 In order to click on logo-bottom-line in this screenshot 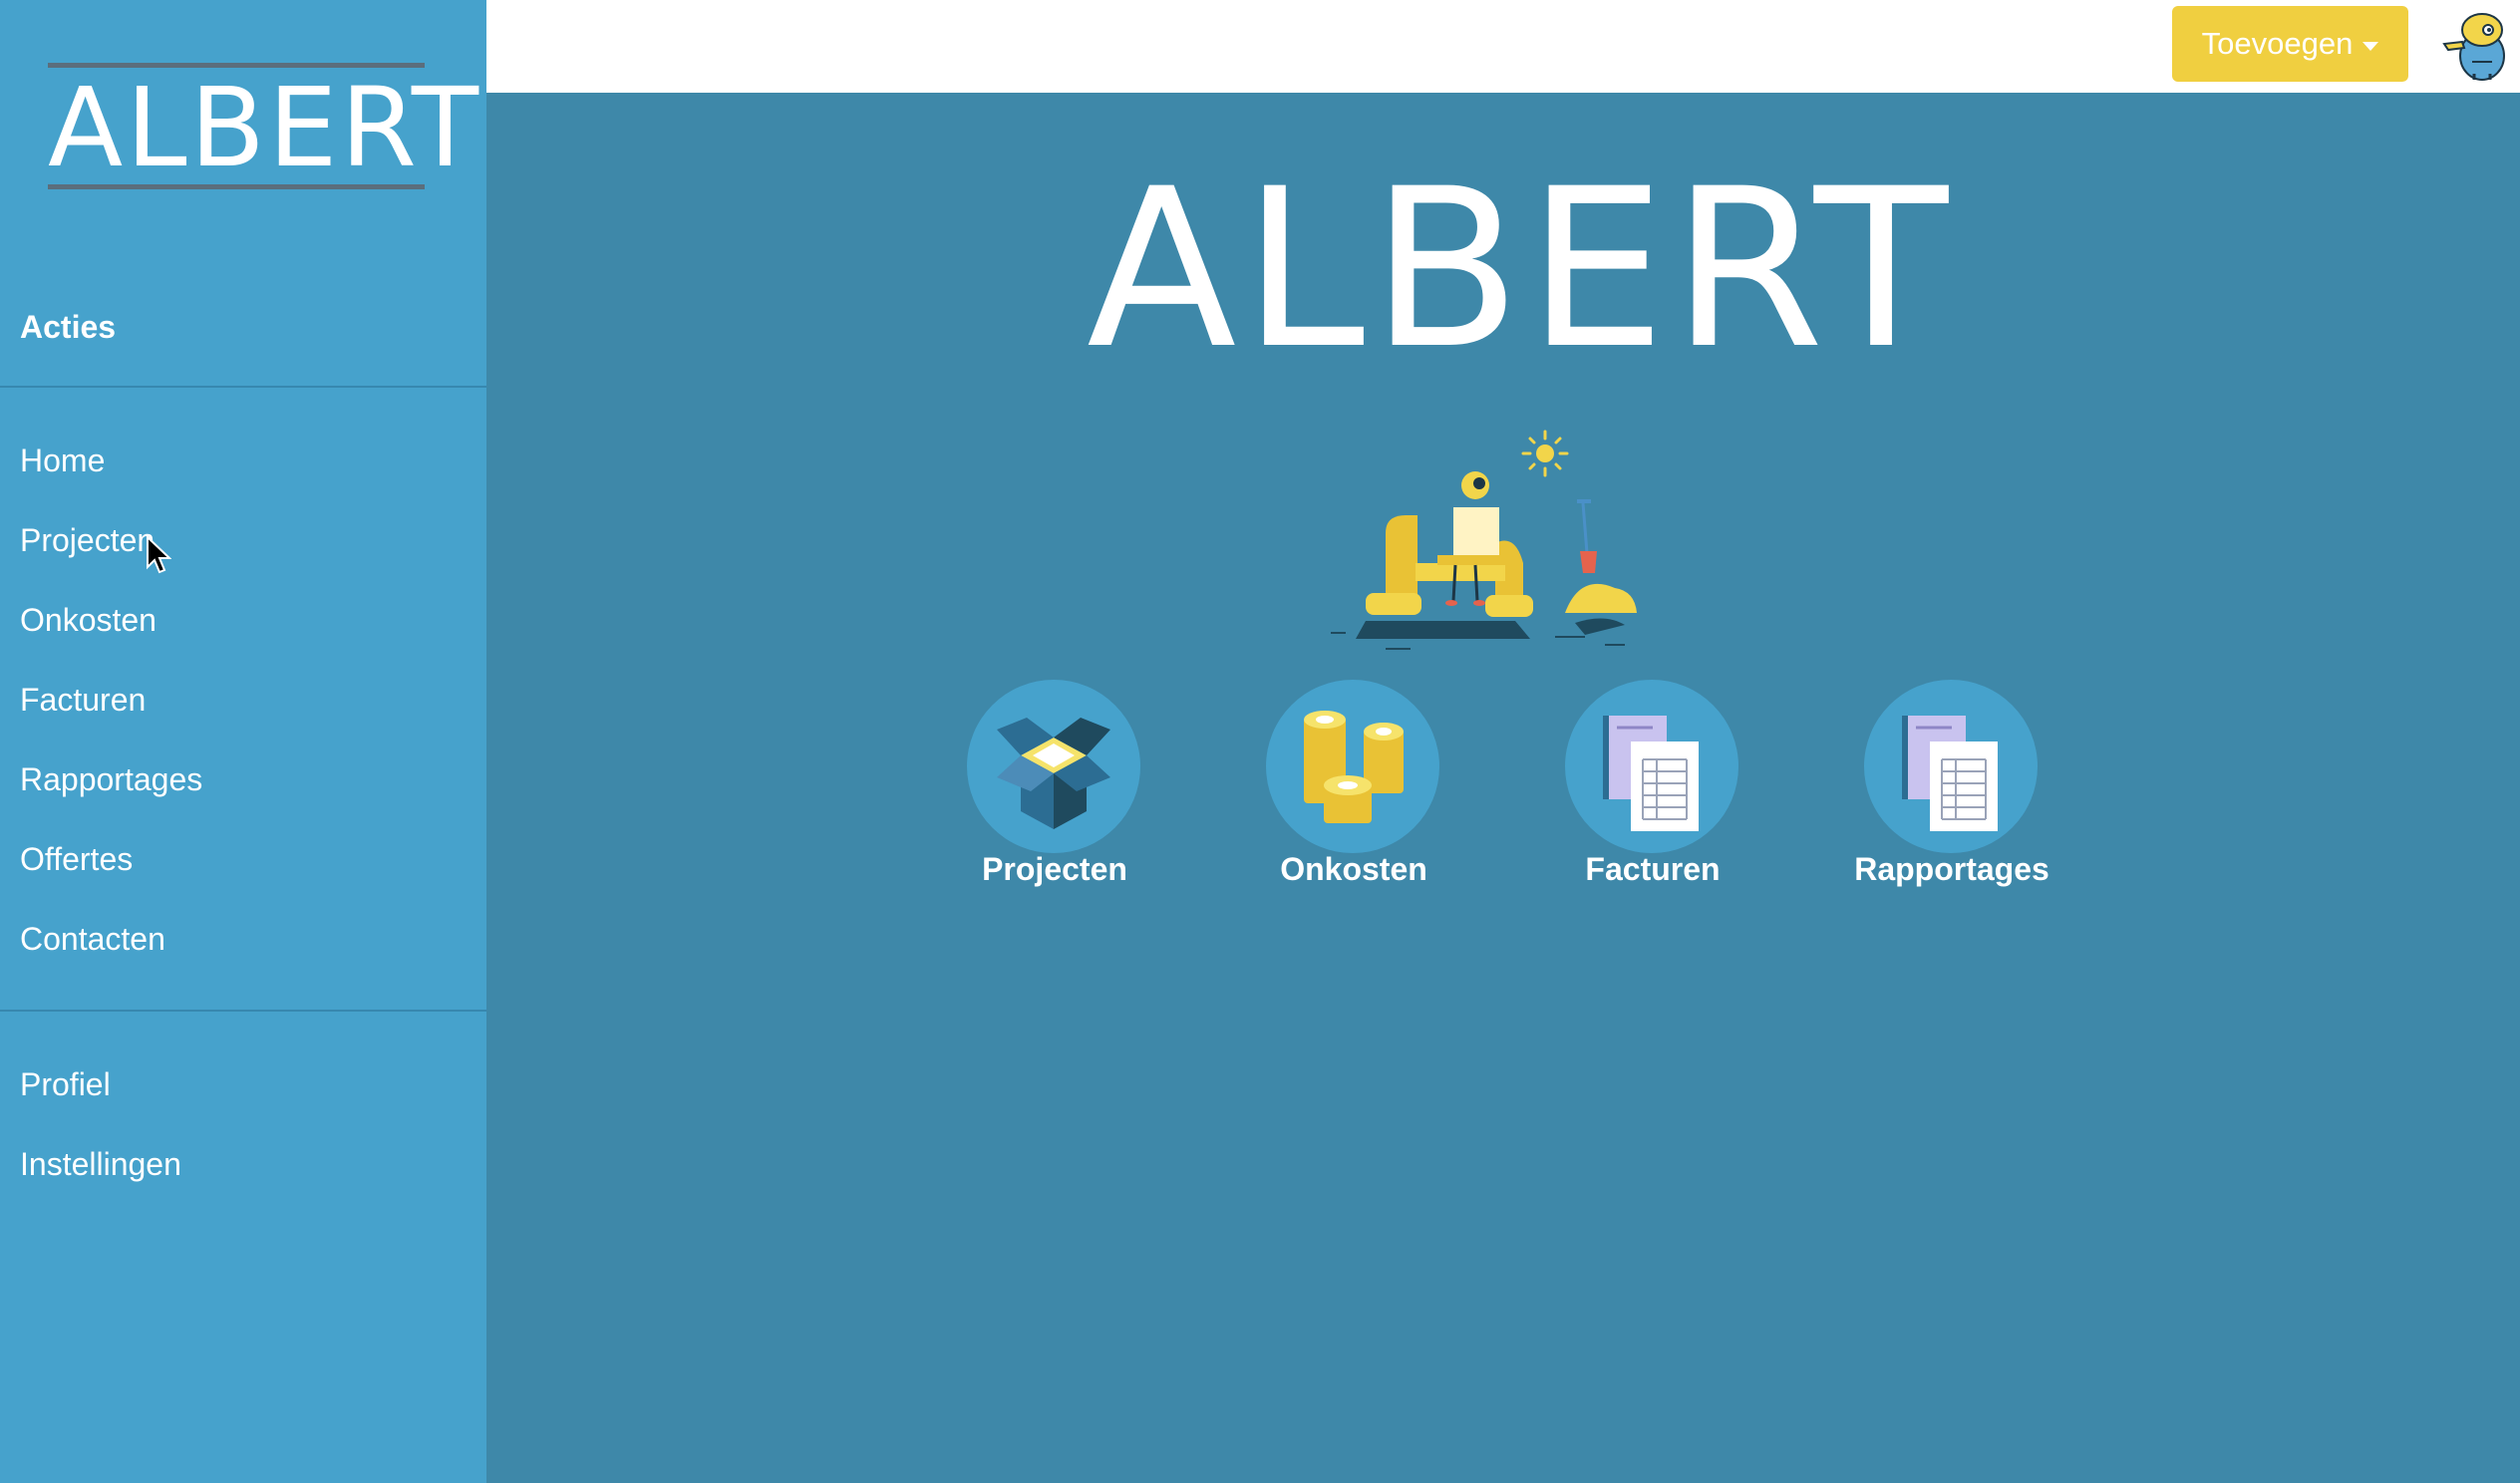, I will do `click(236, 186)`.